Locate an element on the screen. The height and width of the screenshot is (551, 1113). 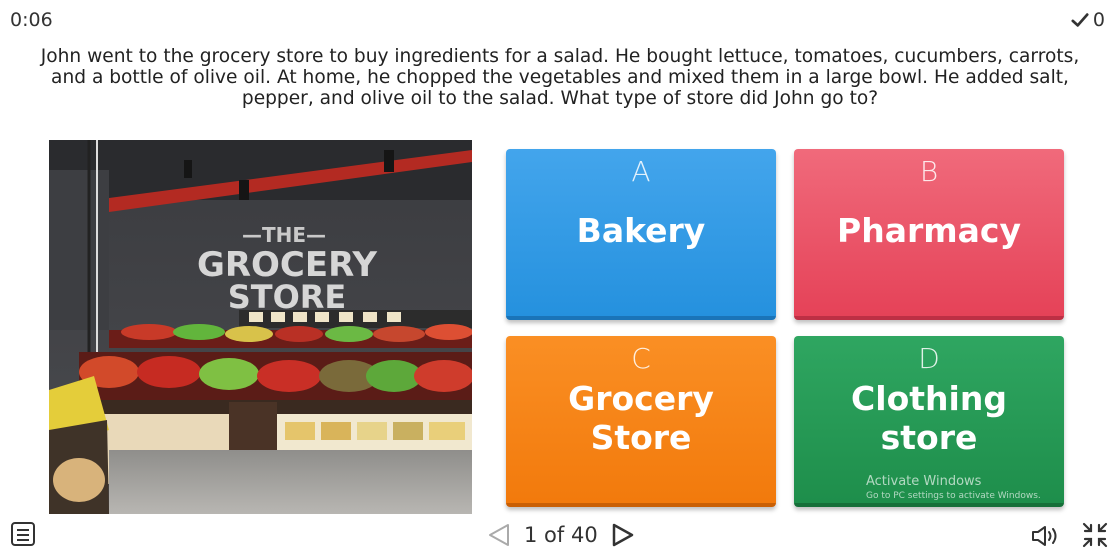
pagination: 1 of 40 is located at coordinates (561, 535).